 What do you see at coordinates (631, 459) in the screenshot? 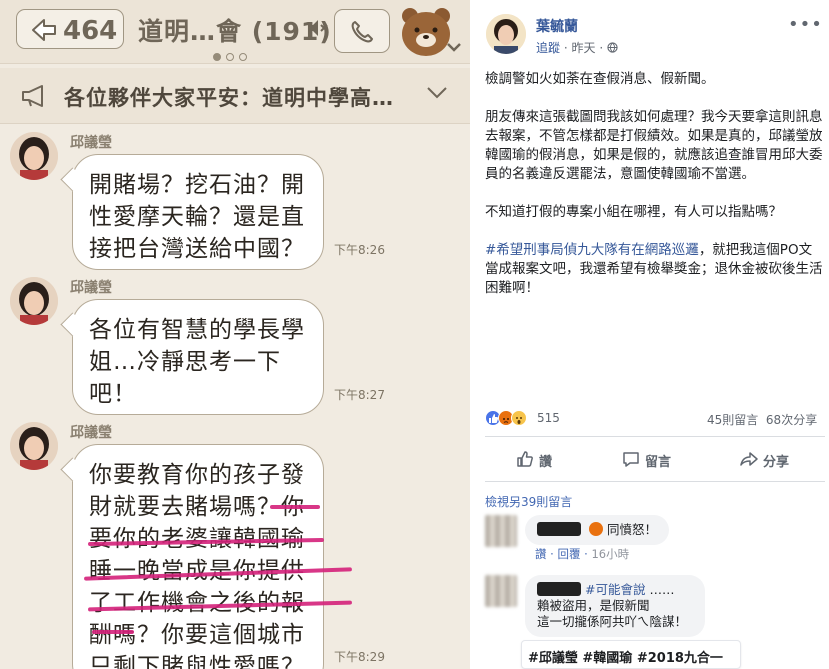
I see `comment-icon` at bounding box center [631, 459].